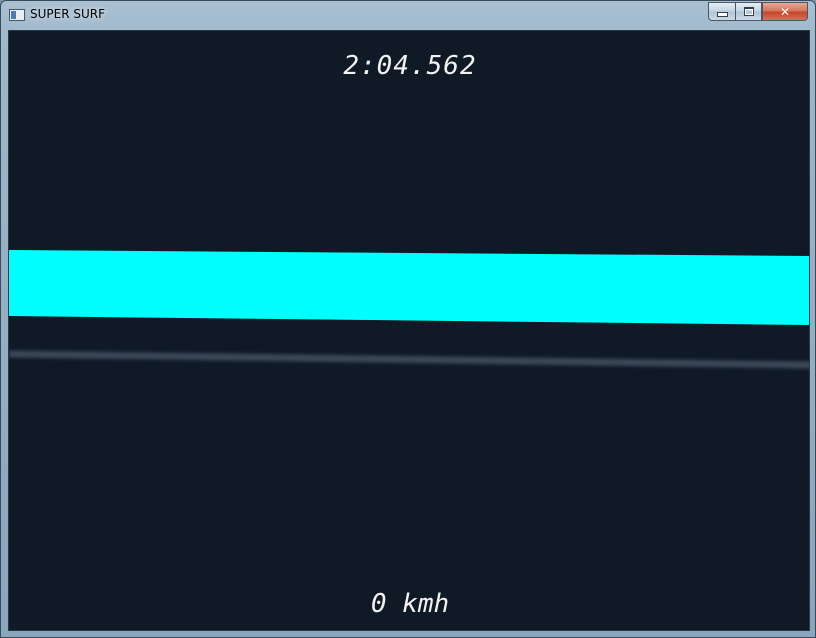  What do you see at coordinates (17, 15) in the screenshot?
I see `app-icon` at bounding box center [17, 15].